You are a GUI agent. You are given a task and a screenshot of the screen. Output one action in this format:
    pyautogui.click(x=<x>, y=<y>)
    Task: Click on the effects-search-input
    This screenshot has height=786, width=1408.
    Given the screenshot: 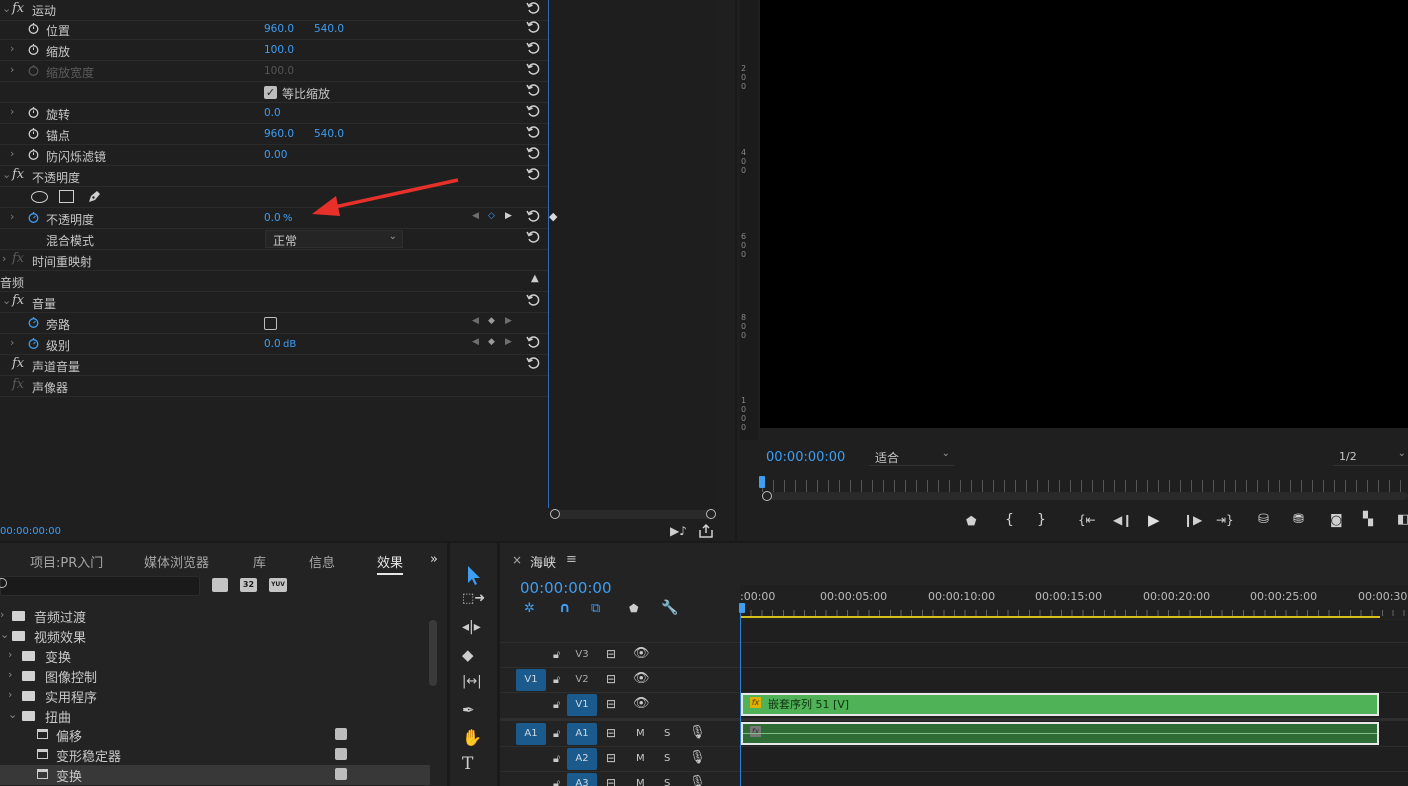 What is the action you would take?
    pyautogui.click(x=100, y=586)
    